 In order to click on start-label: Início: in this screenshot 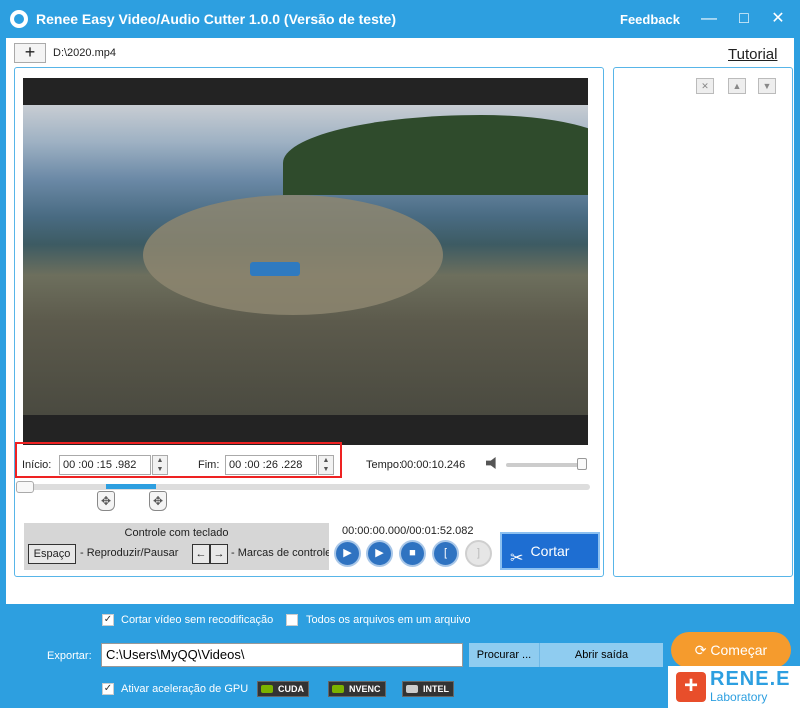, I will do `click(37, 465)`.